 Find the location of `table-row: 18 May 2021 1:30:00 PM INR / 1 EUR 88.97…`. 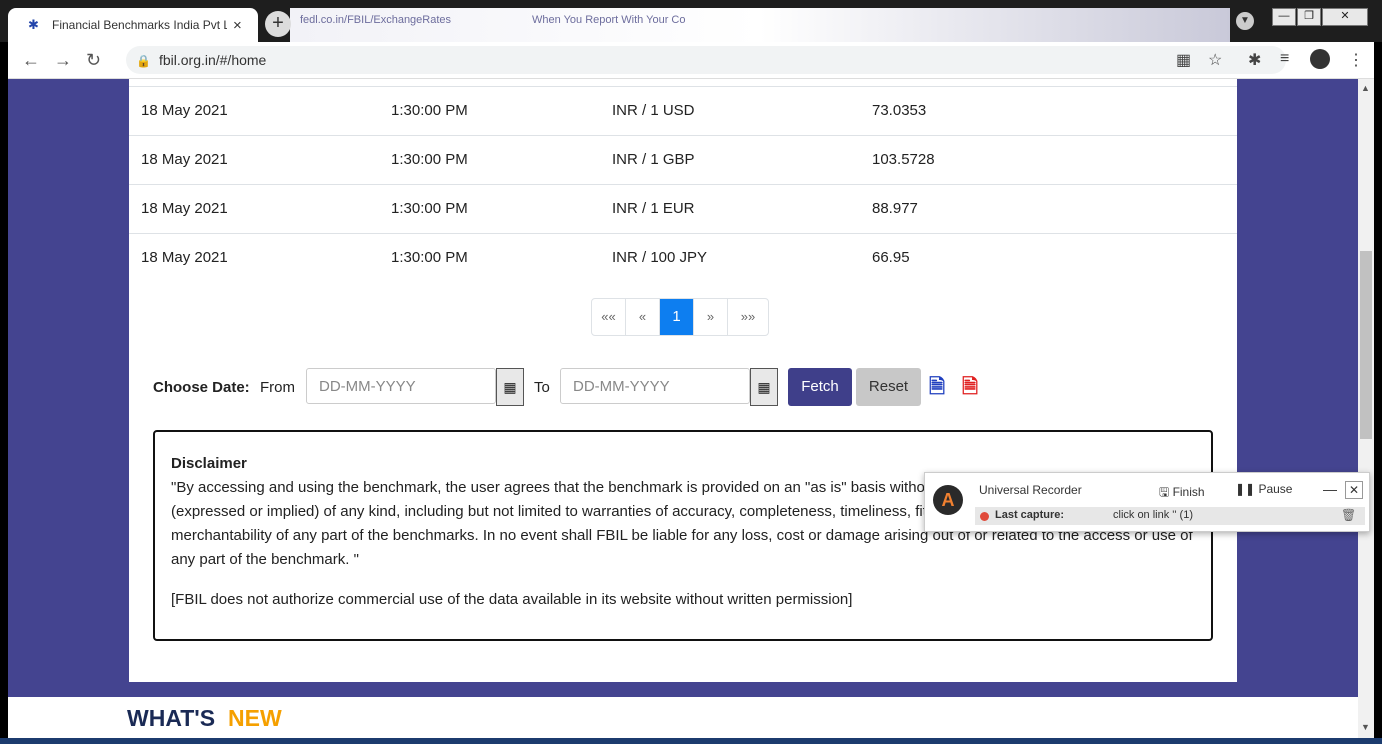

table-row: 18 May 2021 1:30:00 PM INR / 1 EUR 88.97… is located at coordinates (683, 209).